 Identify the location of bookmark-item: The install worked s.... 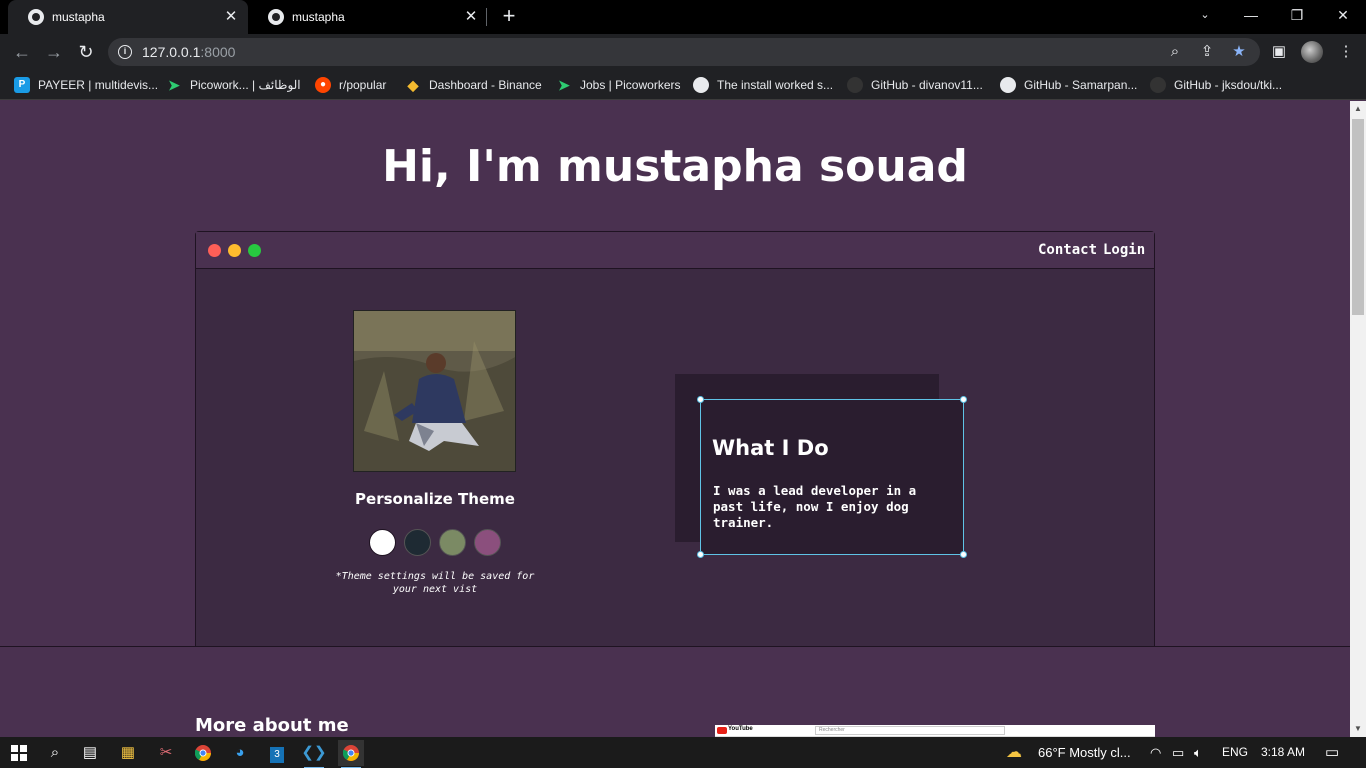
(763, 85).